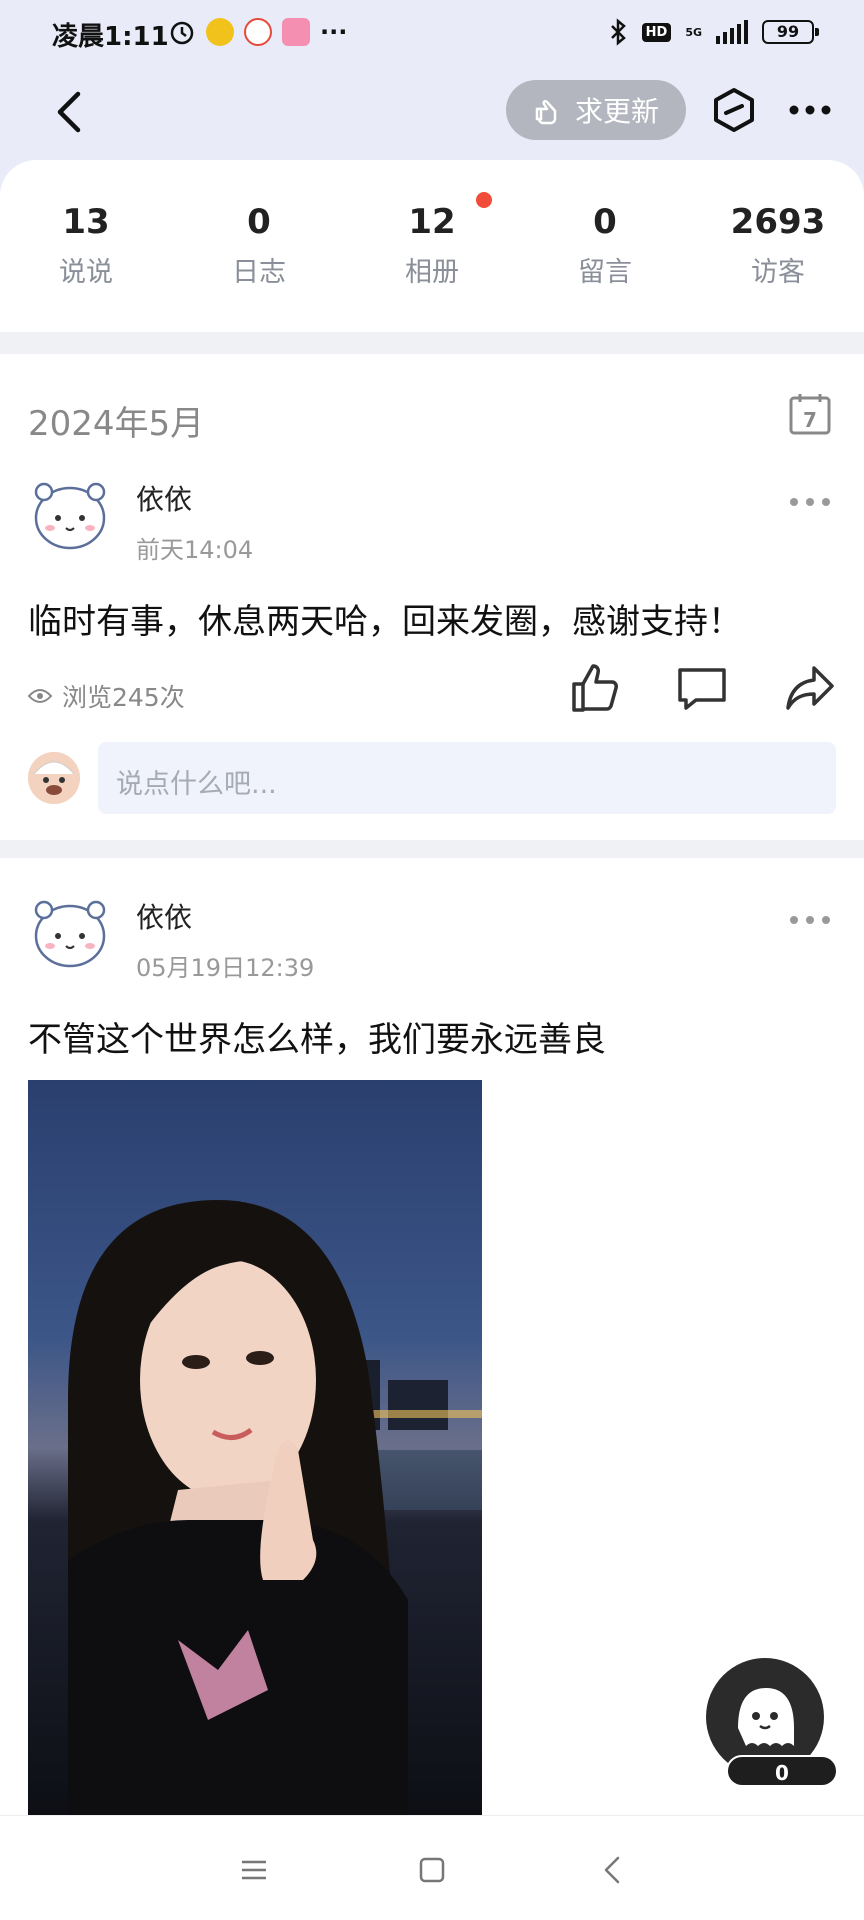 The image size is (864, 1920). What do you see at coordinates (86, 272) in the screenshot?
I see `stat-label: 说说` at bounding box center [86, 272].